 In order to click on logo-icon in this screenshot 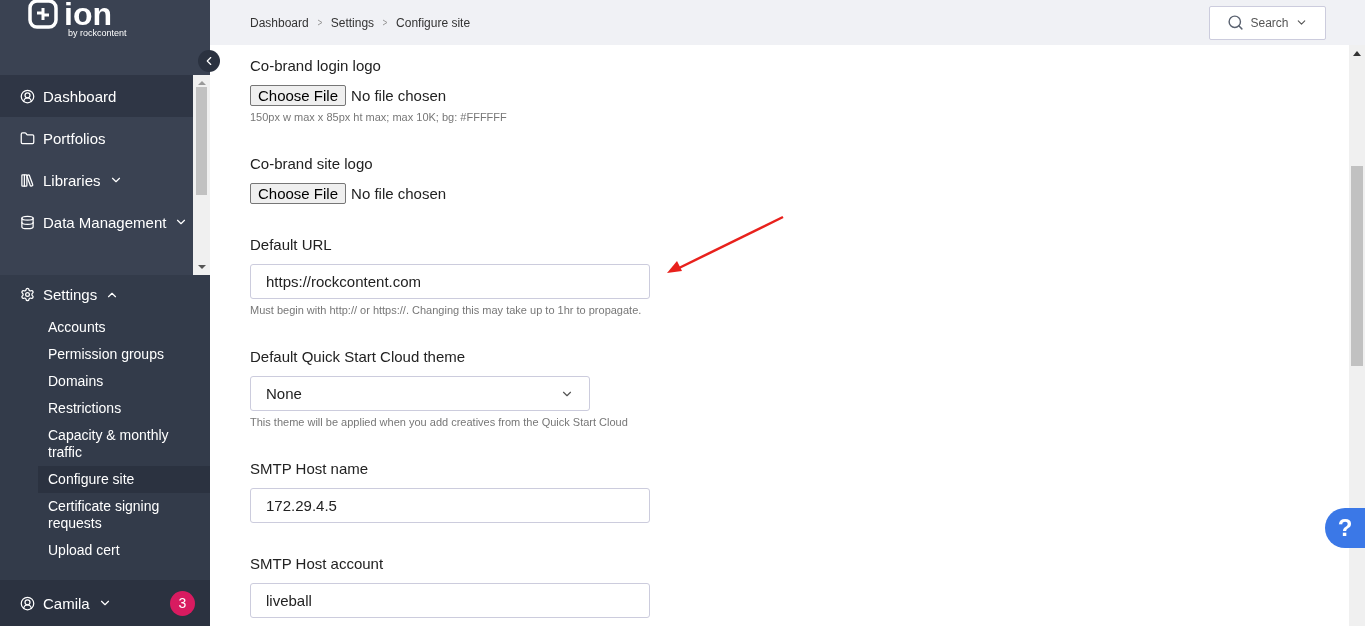, I will do `click(43, 14)`.